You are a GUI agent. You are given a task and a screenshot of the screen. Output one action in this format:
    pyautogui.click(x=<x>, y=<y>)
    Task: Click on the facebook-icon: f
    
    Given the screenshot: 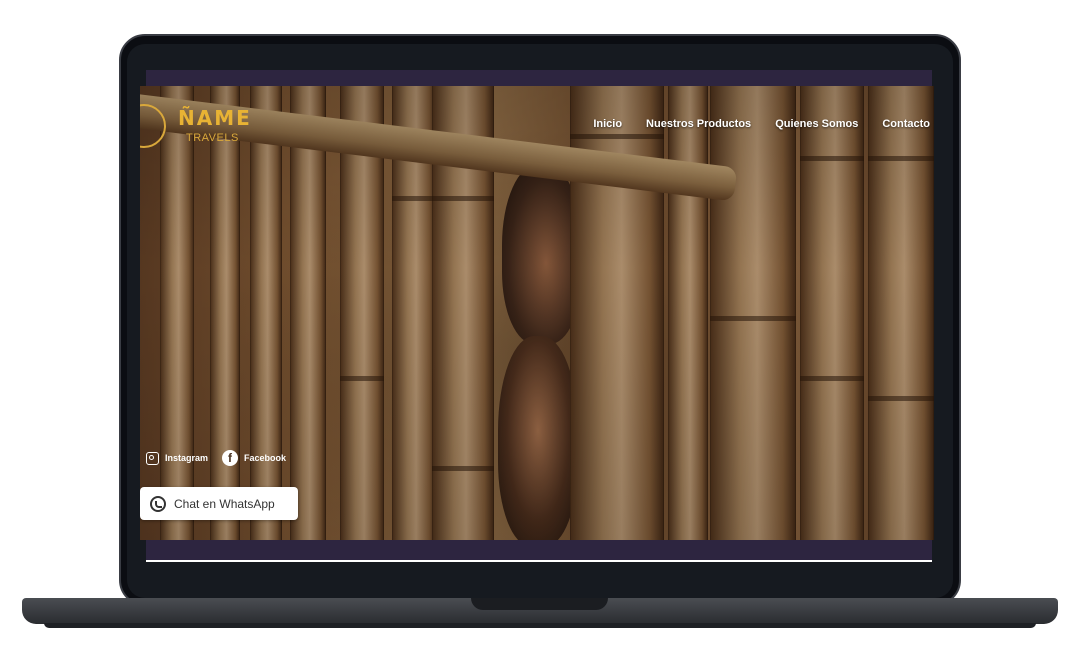 What is the action you would take?
    pyautogui.click(x=230, y=458)
    